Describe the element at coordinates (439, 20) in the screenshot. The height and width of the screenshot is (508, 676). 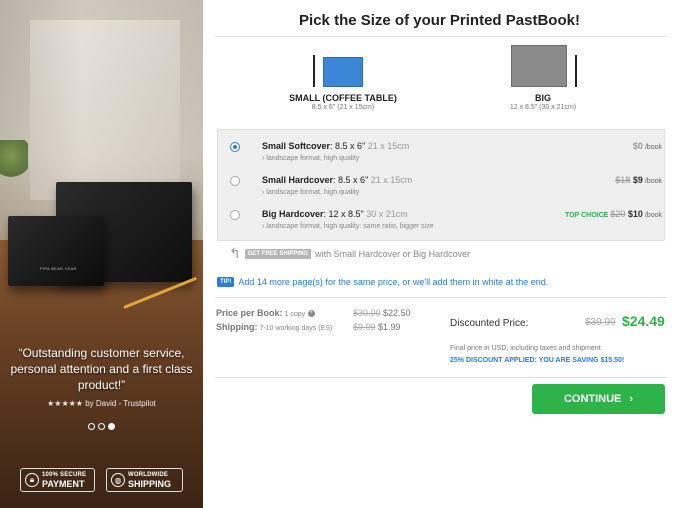
I see `page-title: Pick the Size of your Printed PastBook!` at that location.